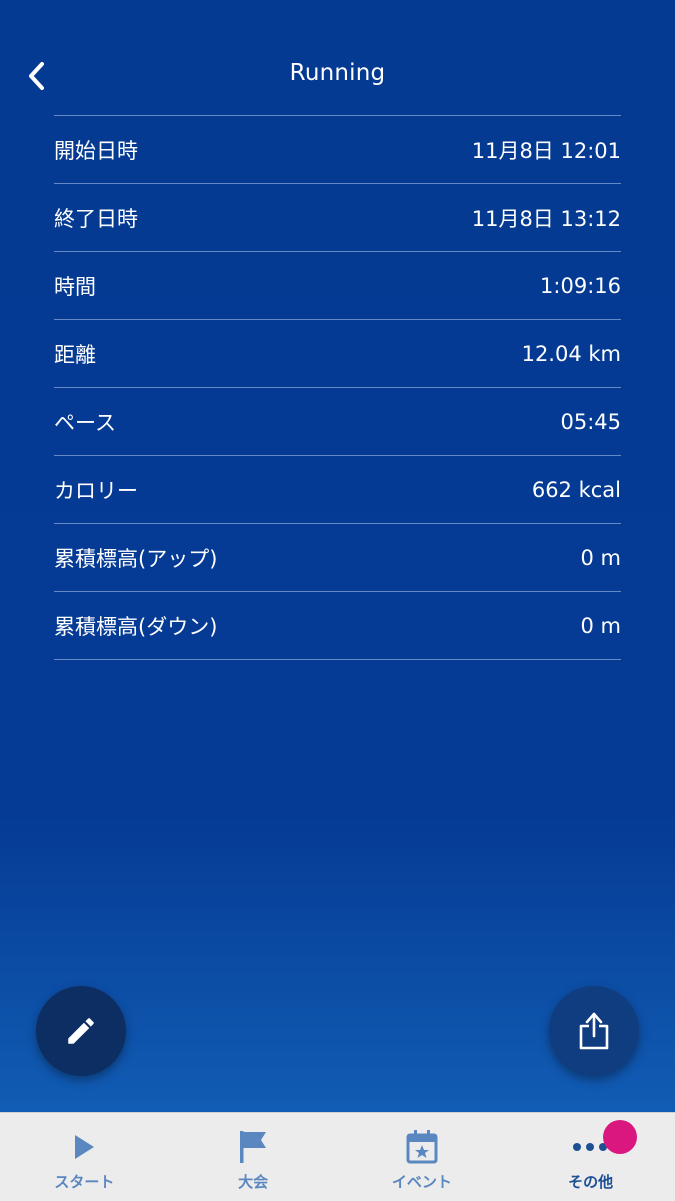 The width and height of the screenshot is (675, 1201). I want to click on row-label: 時間, so click(75, 286).